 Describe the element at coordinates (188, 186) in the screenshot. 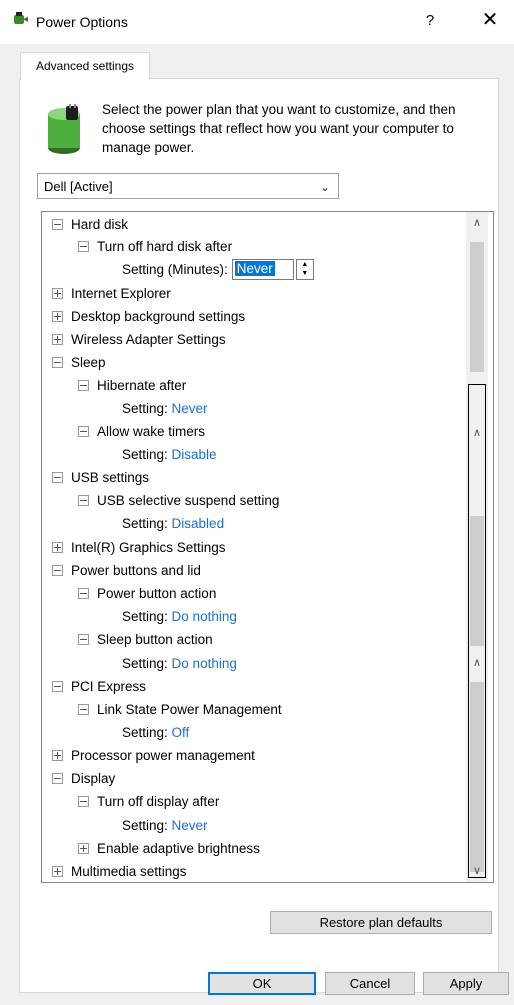

I see `power-plan-dropdown: Dell [Active] ⌄` at that location.